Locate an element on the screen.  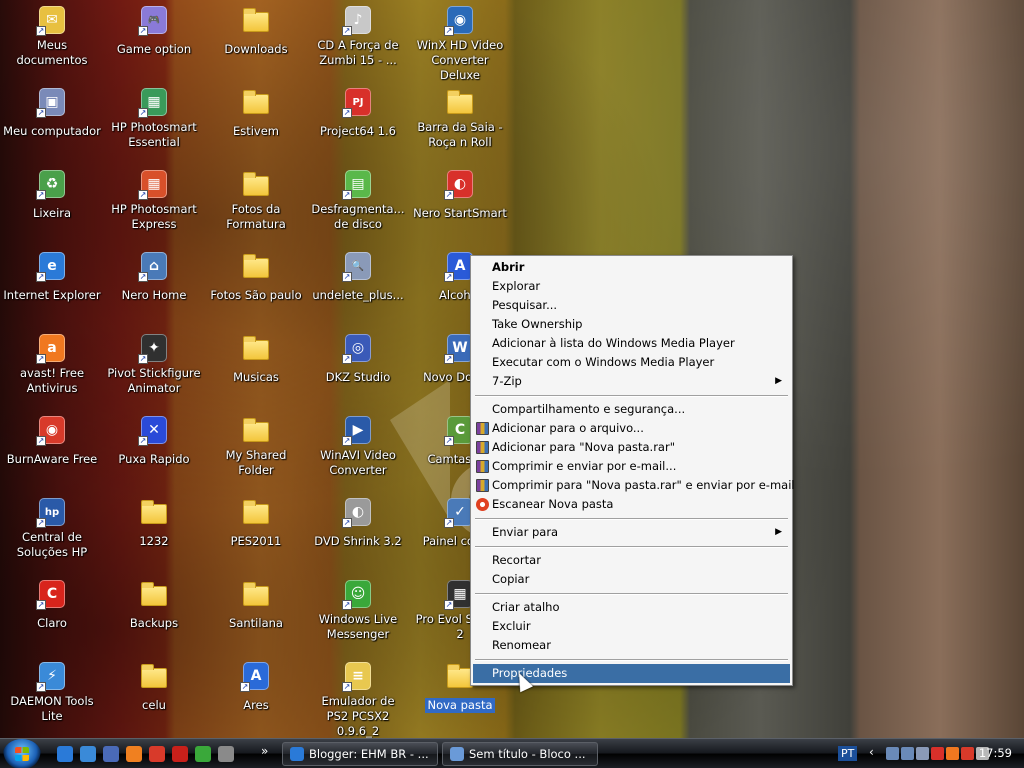
avast-tray-icon is located at coordinates (952, 753).